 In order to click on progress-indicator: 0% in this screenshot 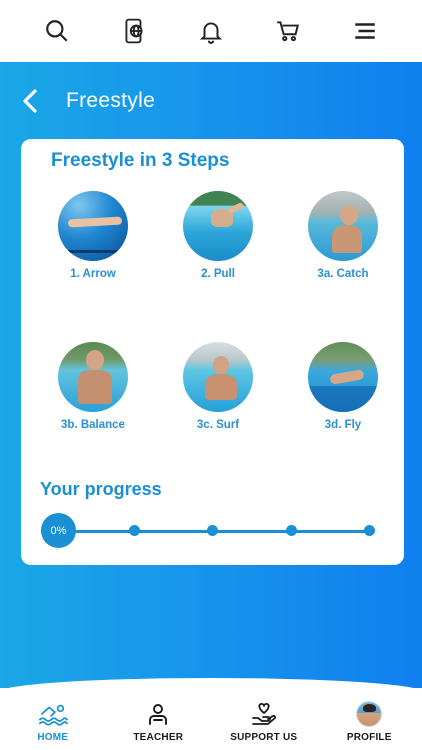, I will do `click(58, 530)`.